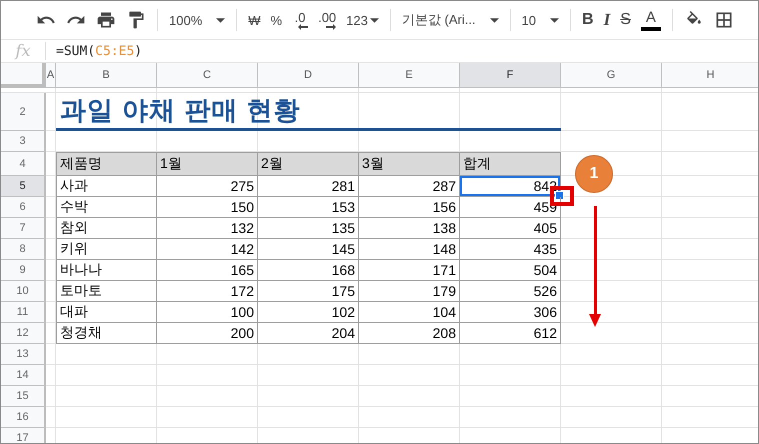  What do you see at coordinates (588, 20) in the screenshot?
I see `bold-button: B` at bounding box center [588, 20].